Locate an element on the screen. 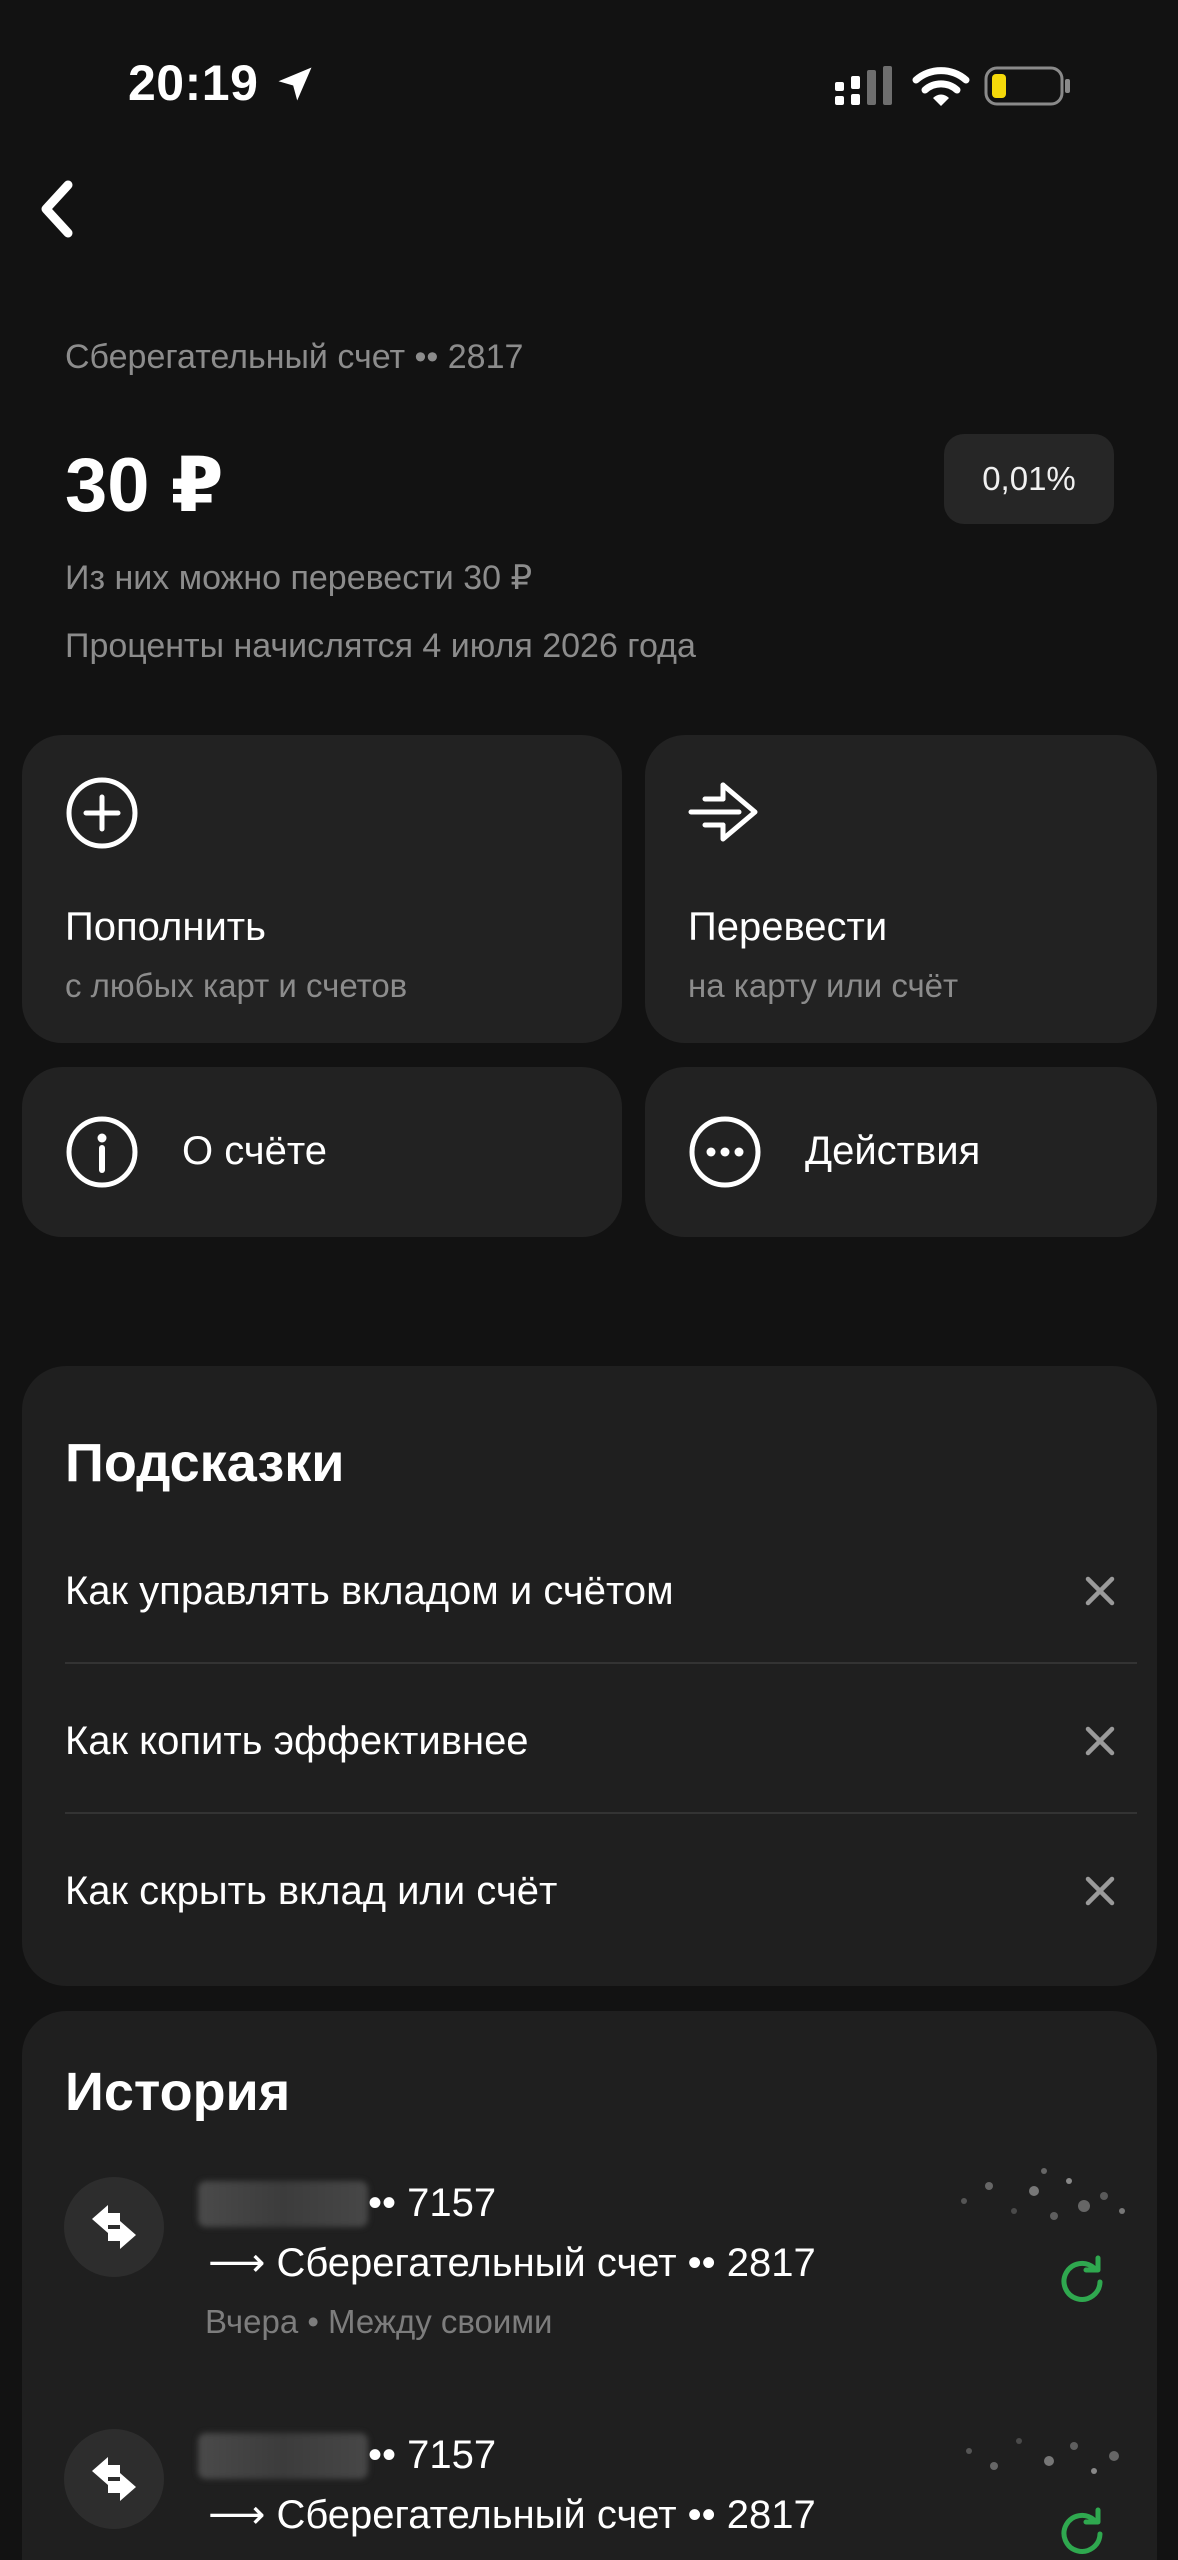 The height and width of the screenshot is (2560, 1178). actions-tile: Действия is located at coordinates (901, 1152).